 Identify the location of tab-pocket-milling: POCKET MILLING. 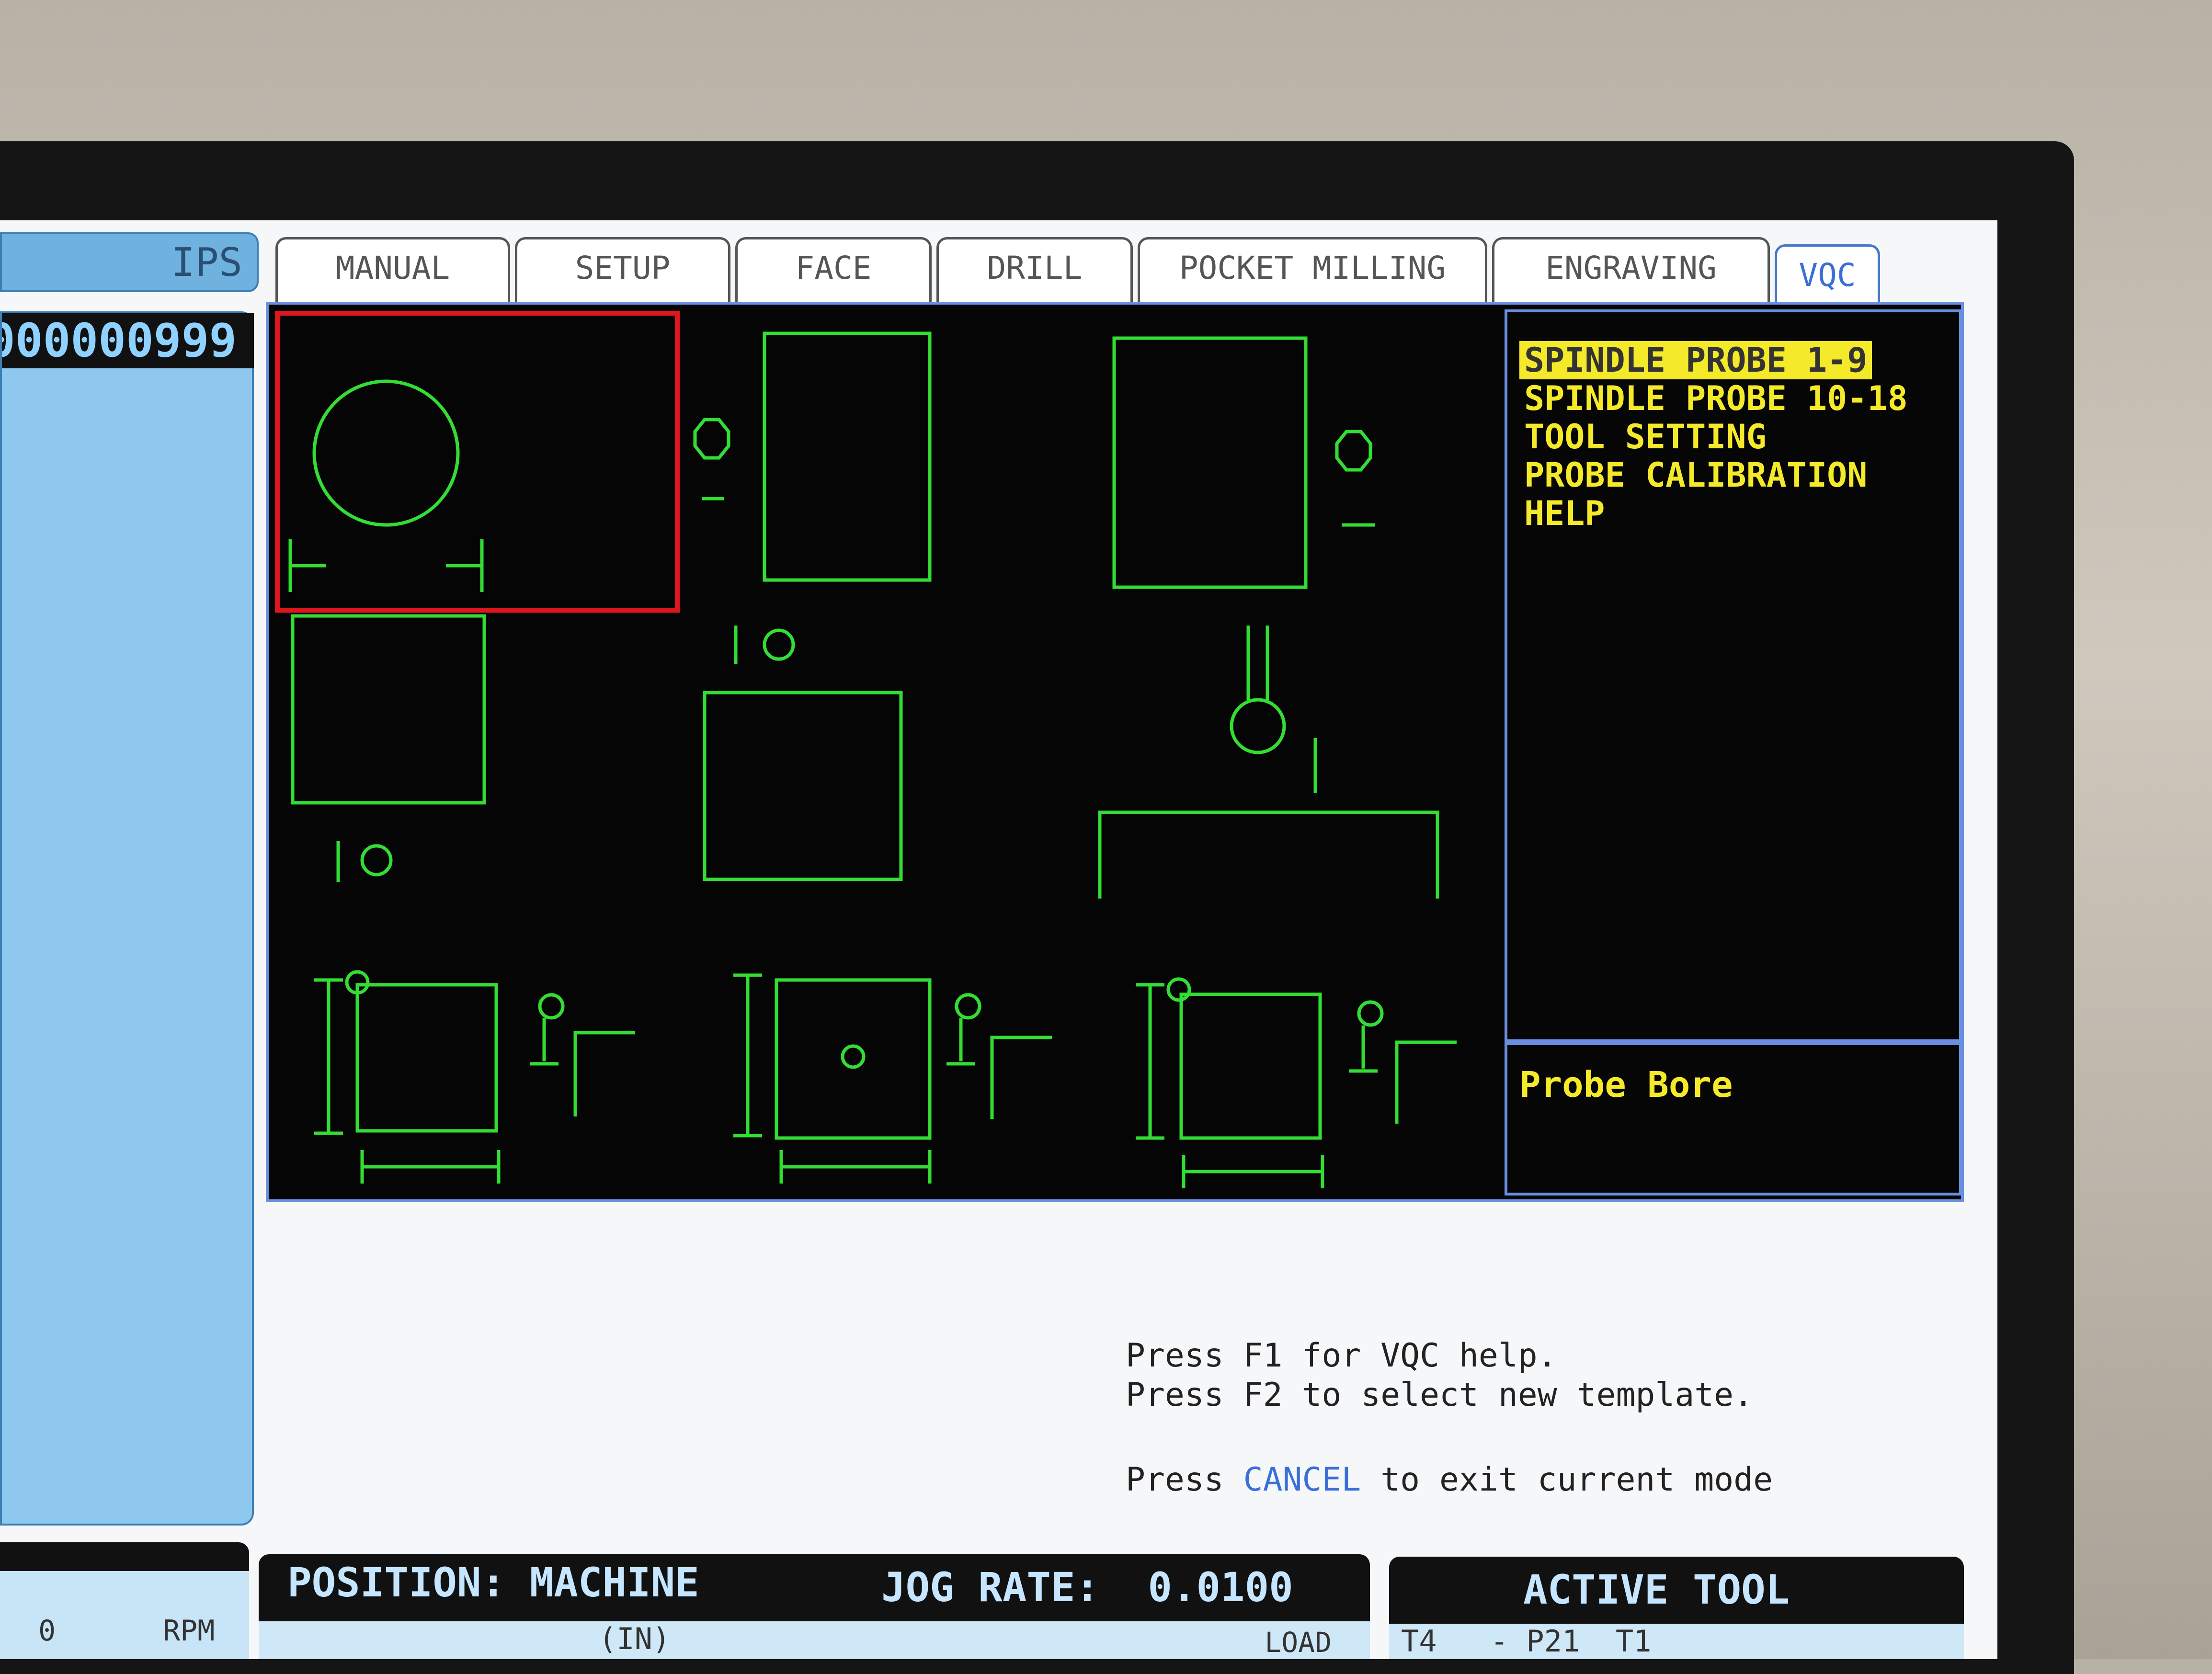
(1312, 270).